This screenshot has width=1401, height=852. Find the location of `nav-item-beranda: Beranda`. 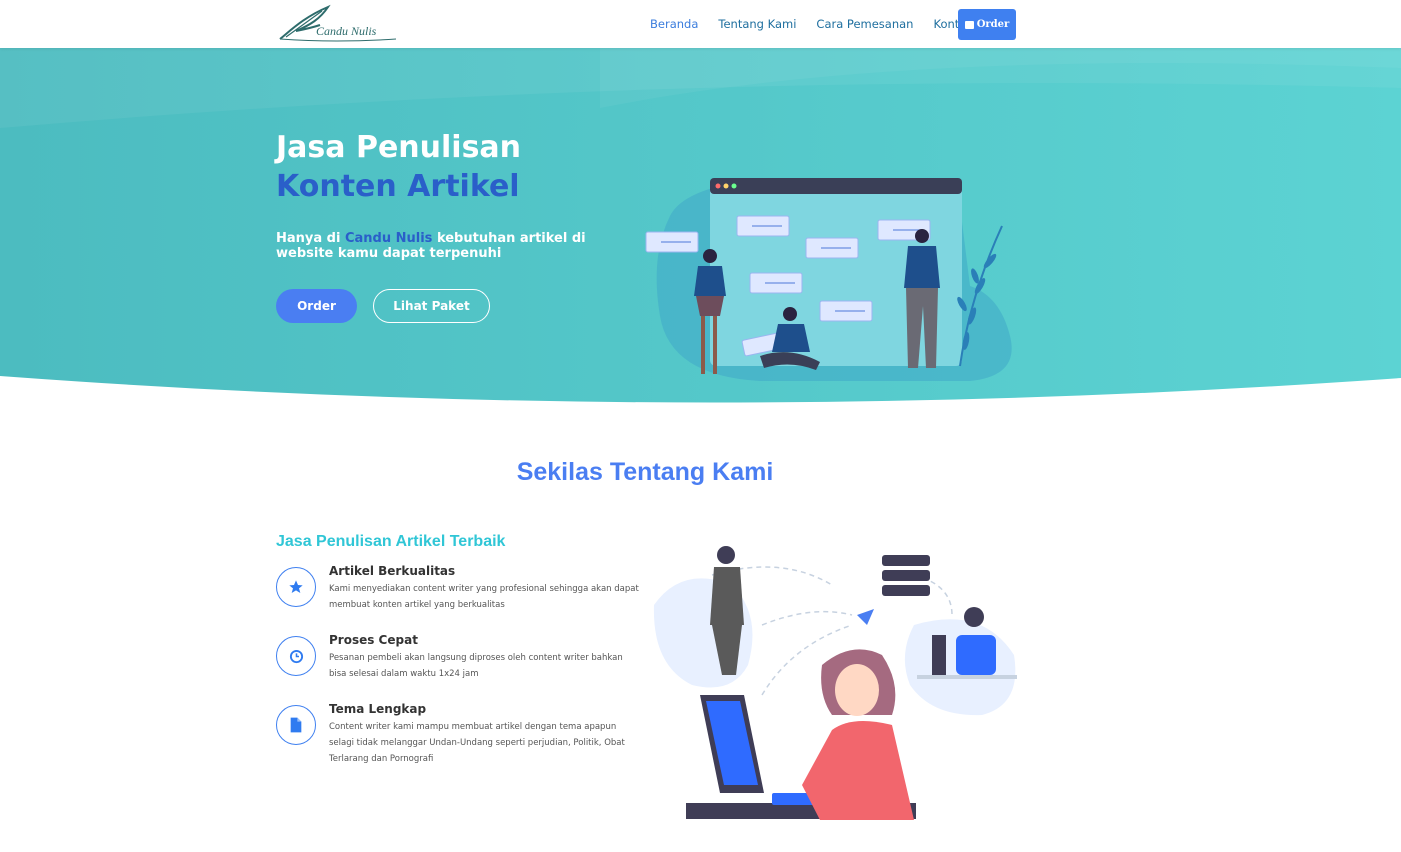

nav-item-beranda: Beranda is located at coordinates (674, 24).